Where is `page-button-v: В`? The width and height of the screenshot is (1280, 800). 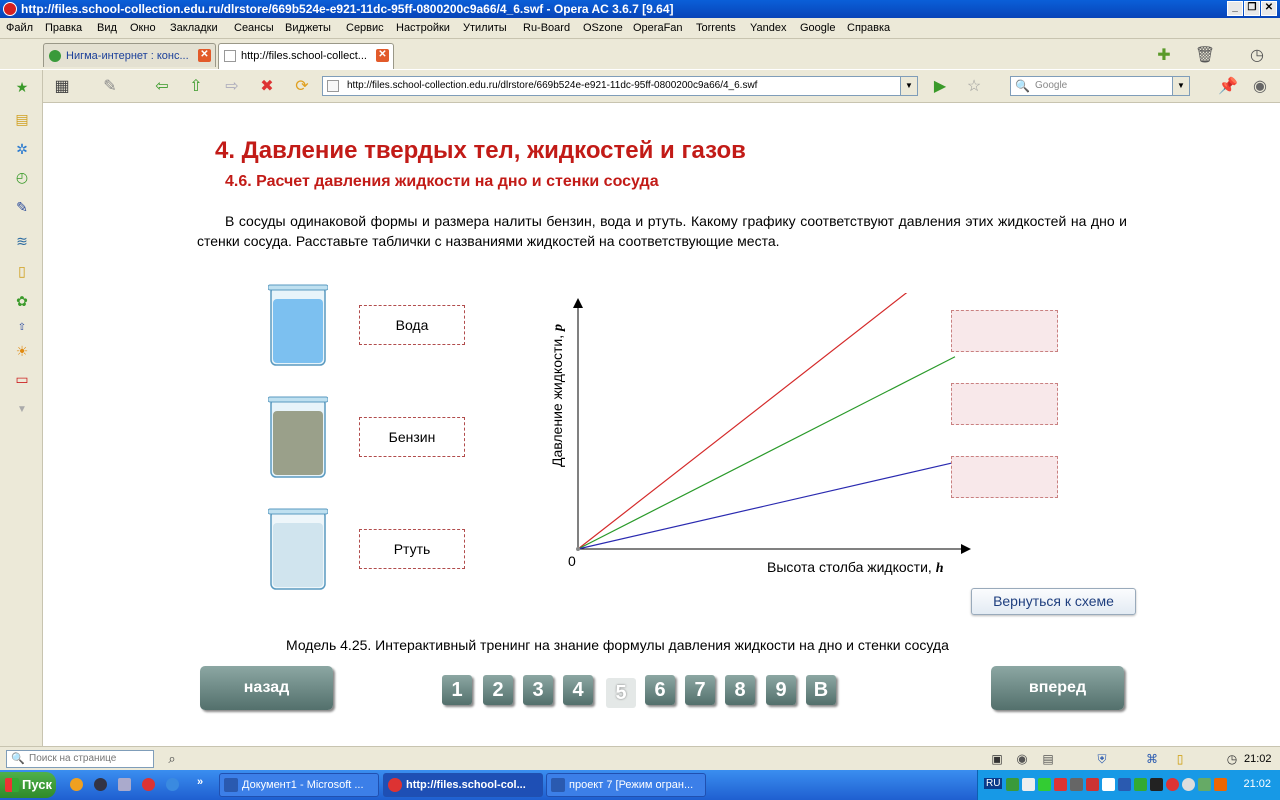
page-button-v: В is located at coordinates (821, 690).